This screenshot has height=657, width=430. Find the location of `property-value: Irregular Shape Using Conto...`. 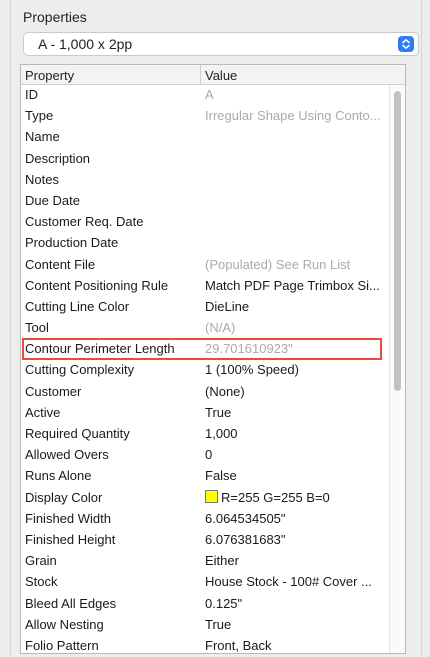

property-value: Irregular Shape Using Conto... is located at coordinates (296, 115).